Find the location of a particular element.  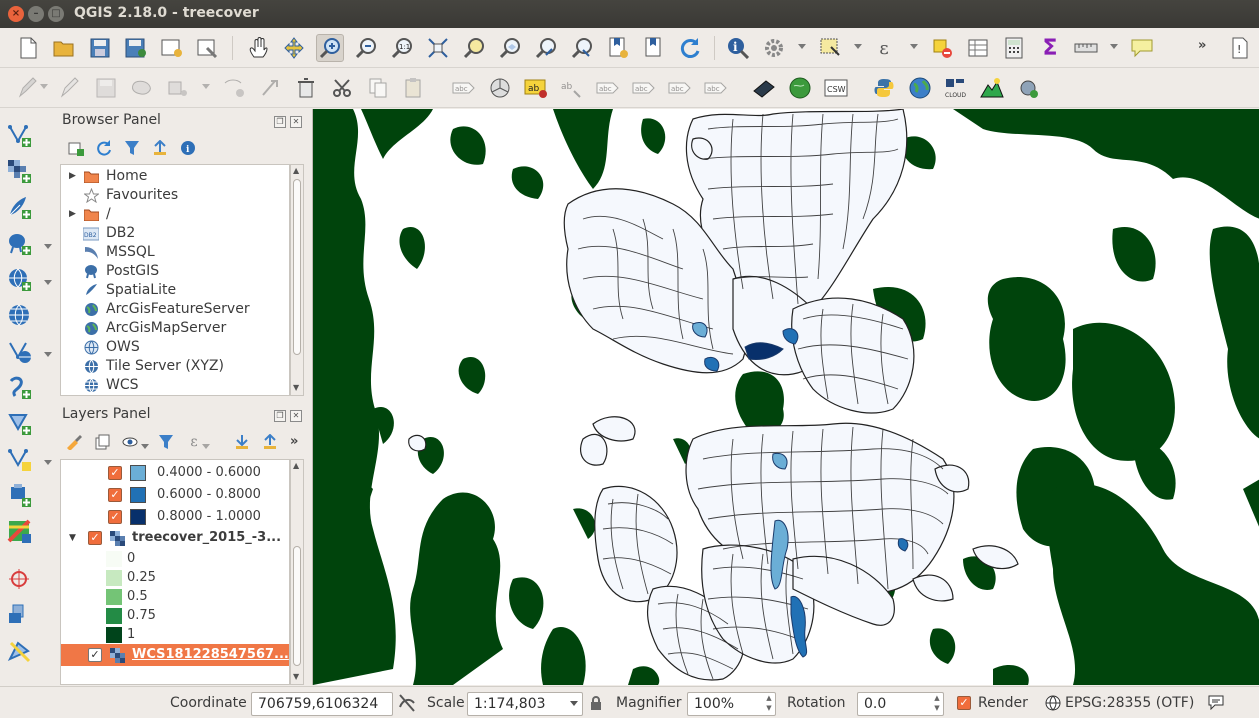

zoom-full-icon is located at coordinates (438, 48).